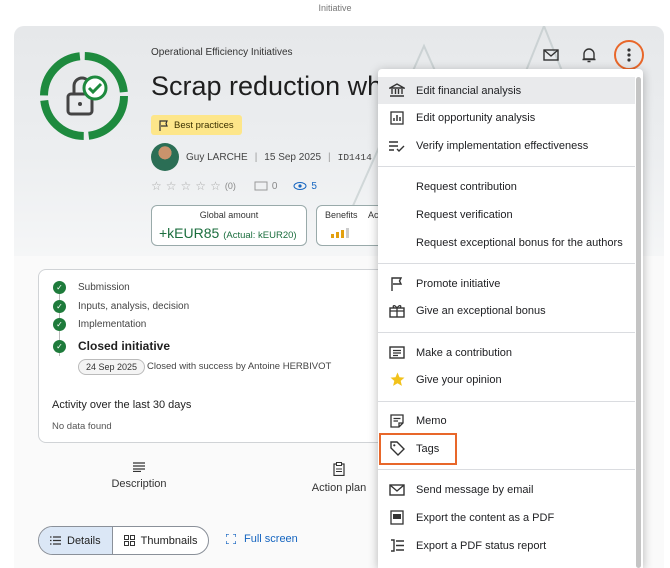 The image size is (670, 568). What do you see at coordinates (485, 517) in the screenshot?
I see `menu-item-label: Export the content as a PDF` at bounding box center [485, 517].